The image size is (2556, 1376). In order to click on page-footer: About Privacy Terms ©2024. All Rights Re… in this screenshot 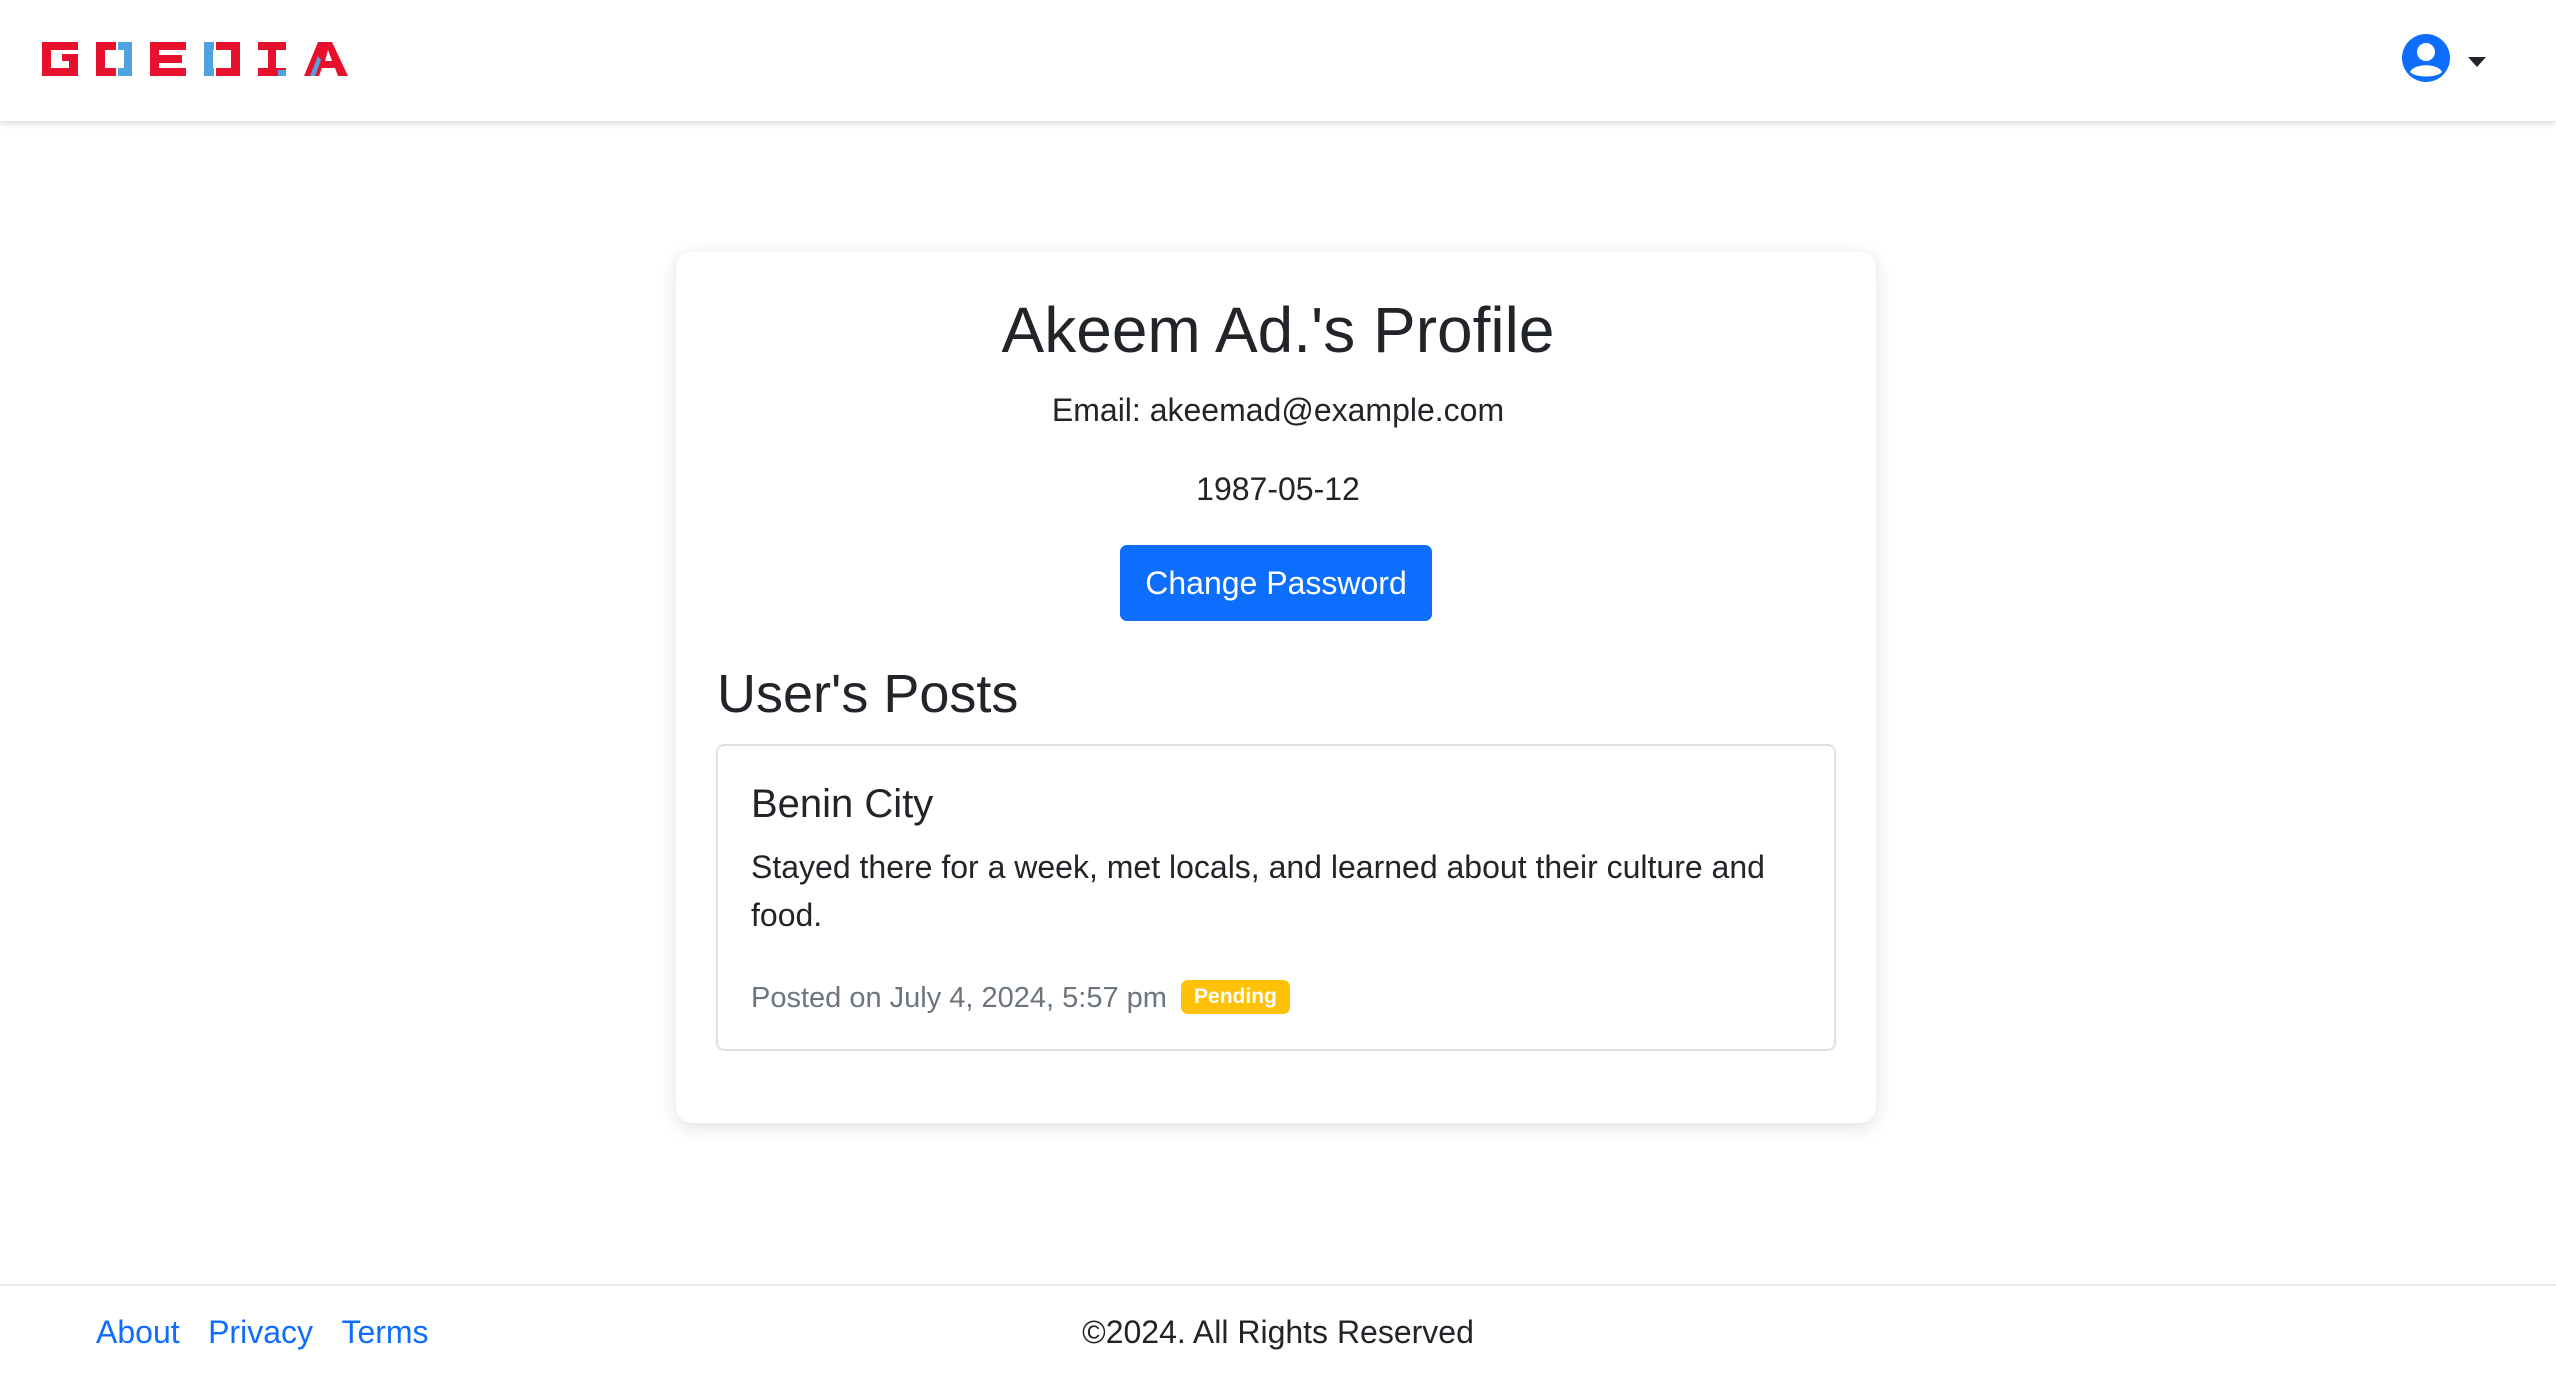, I will do `click(1278, 1330)`.